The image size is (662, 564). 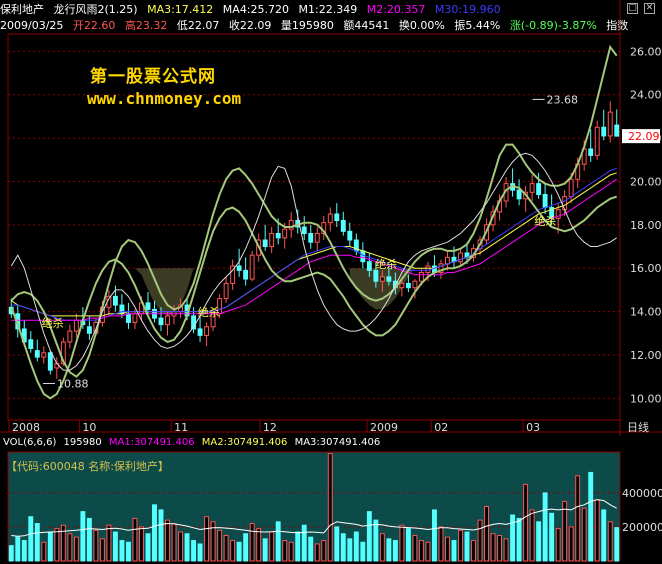 What do you see at coordinates (646, 95) in the screenshot?
I see `y-tick-label: 24.00` at bounding box center [646, 95].